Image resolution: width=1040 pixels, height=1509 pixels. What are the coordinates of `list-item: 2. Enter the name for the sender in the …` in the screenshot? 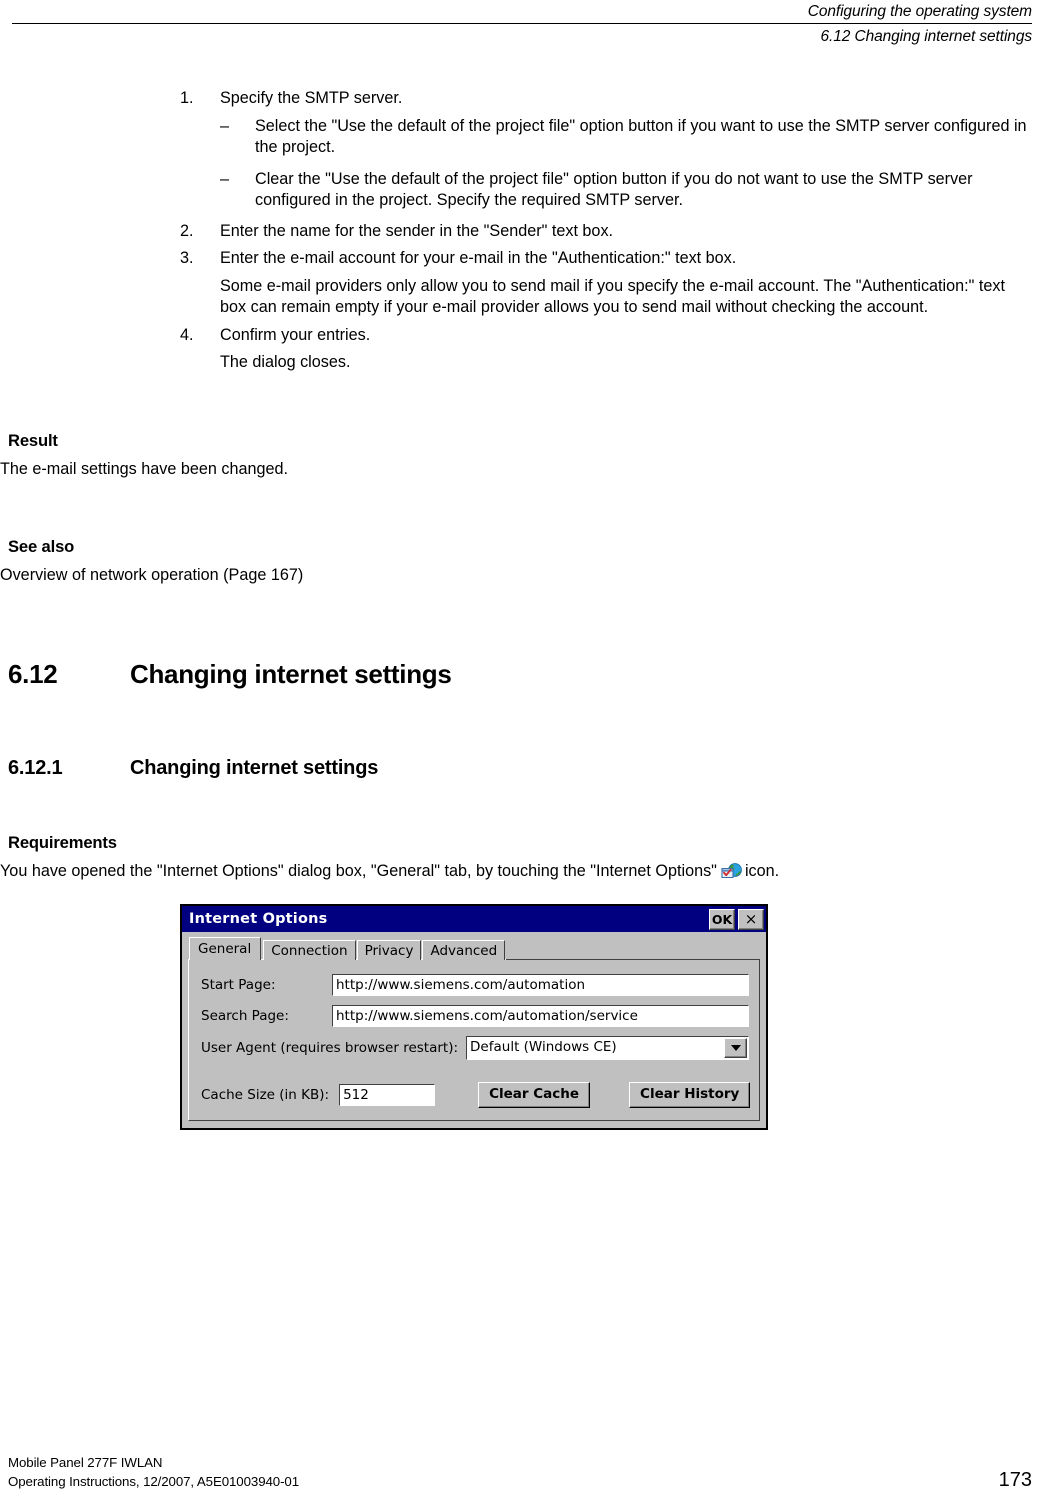 It's located at (606, 232).